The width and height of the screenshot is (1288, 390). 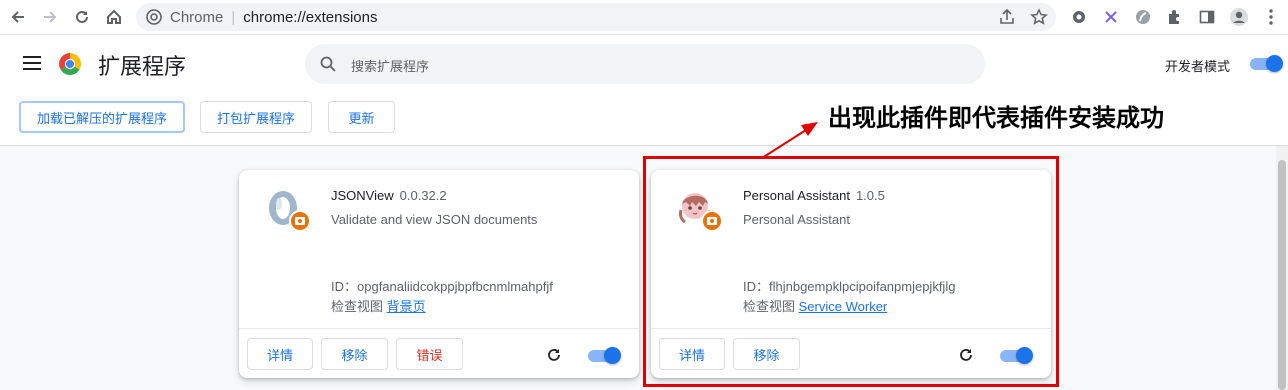 What do you see at coordinates (1207, 17) in the screenshot?
I see `side-panel-icon` at bounding box center [1207, 17].